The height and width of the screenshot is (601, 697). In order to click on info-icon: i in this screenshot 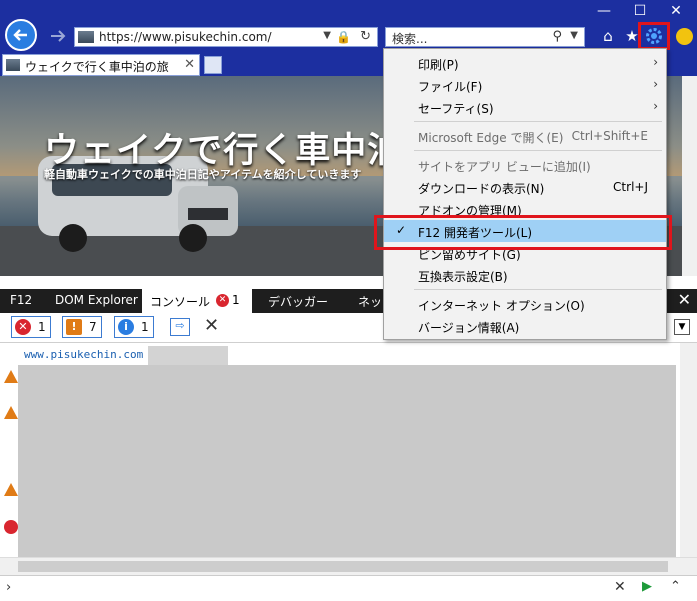, I will do `click(126, 327)`.